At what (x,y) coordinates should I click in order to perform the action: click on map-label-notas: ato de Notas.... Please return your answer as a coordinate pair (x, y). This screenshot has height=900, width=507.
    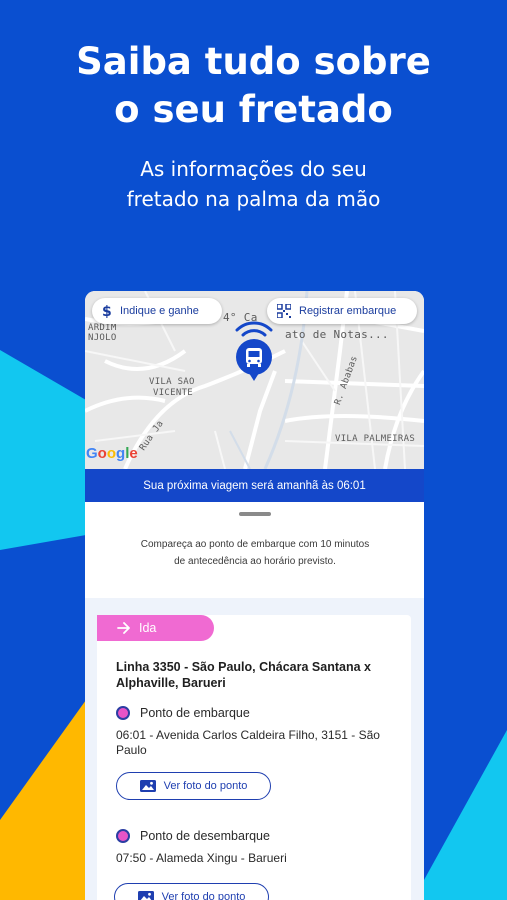
    Looking at the image, I should click on (337, 334).